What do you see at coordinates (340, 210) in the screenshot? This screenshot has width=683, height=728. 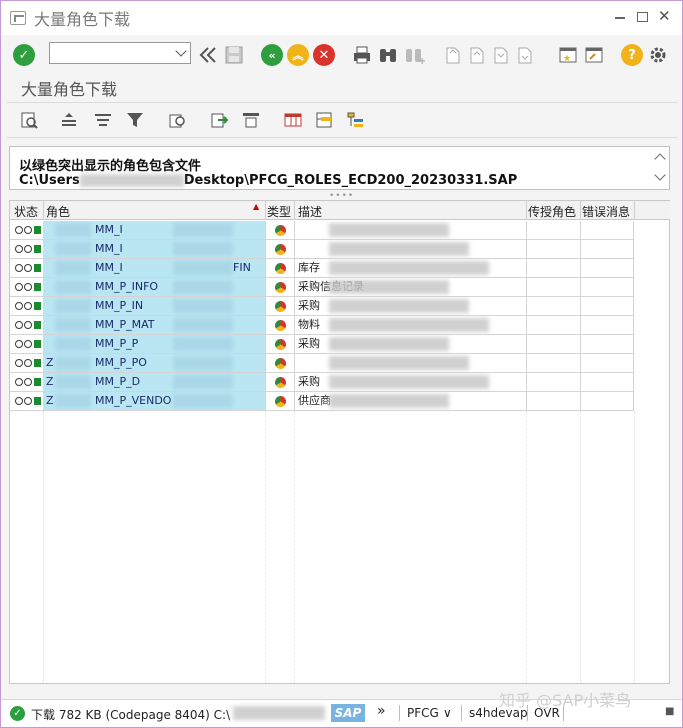 I see `grid-header: 状态 角色 ▲ 类型 描述 传授角色 错误消息` at bounding box center [340, 210].